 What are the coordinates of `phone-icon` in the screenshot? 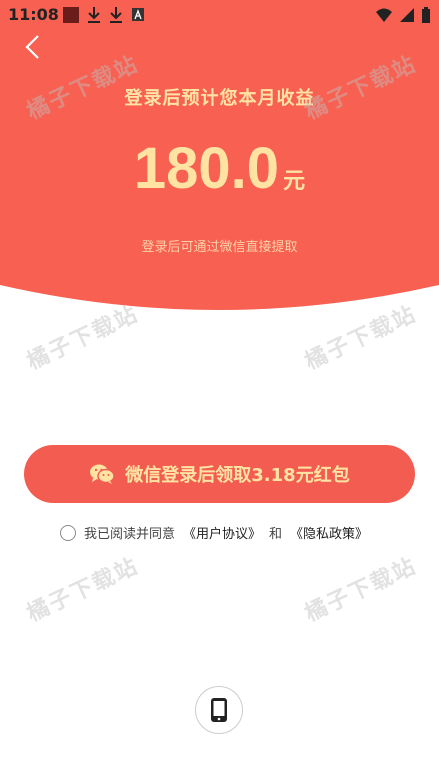 It's located at (219, 710).